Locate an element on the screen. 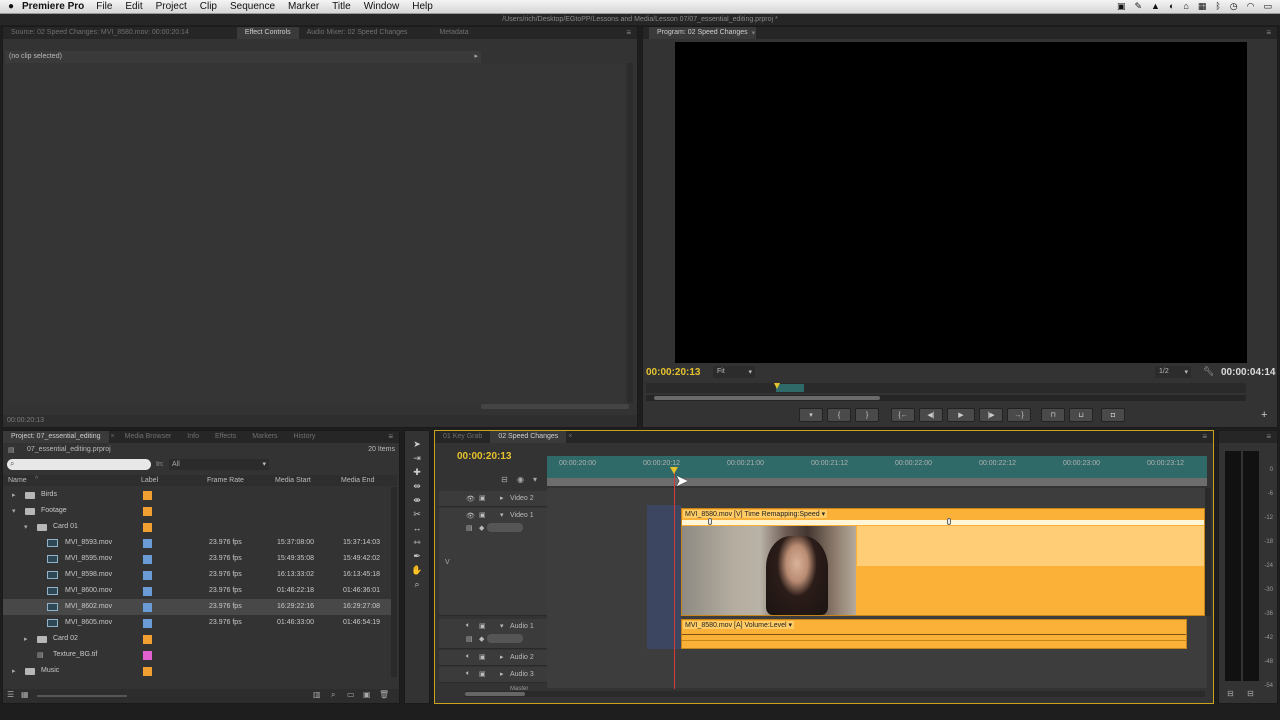  in-filter-select: All ▾ is located at coordinates (219, 464).